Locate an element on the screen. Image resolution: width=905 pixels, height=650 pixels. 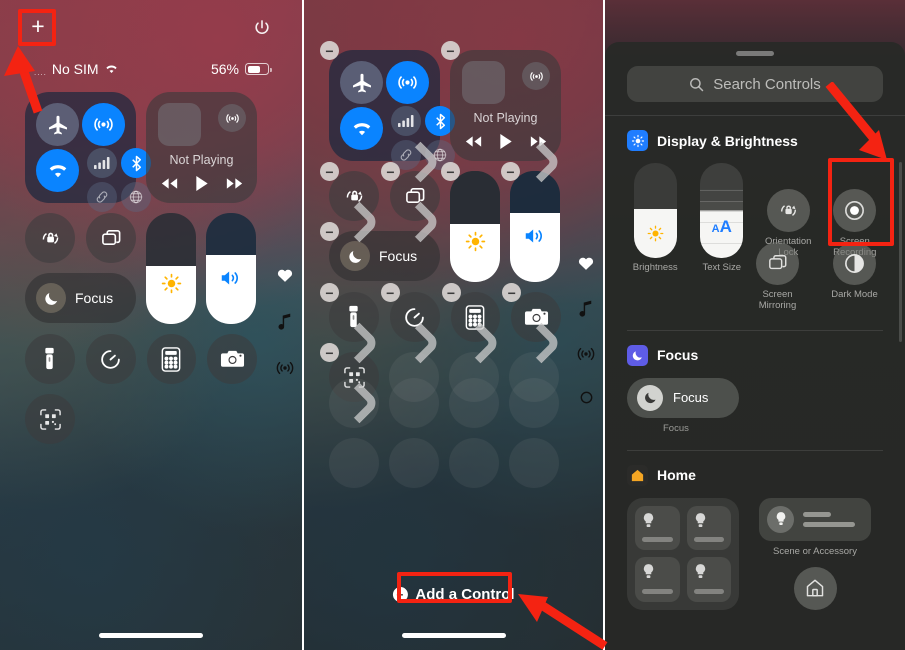
flashlight-button: − is located at coordinates (351, 314).